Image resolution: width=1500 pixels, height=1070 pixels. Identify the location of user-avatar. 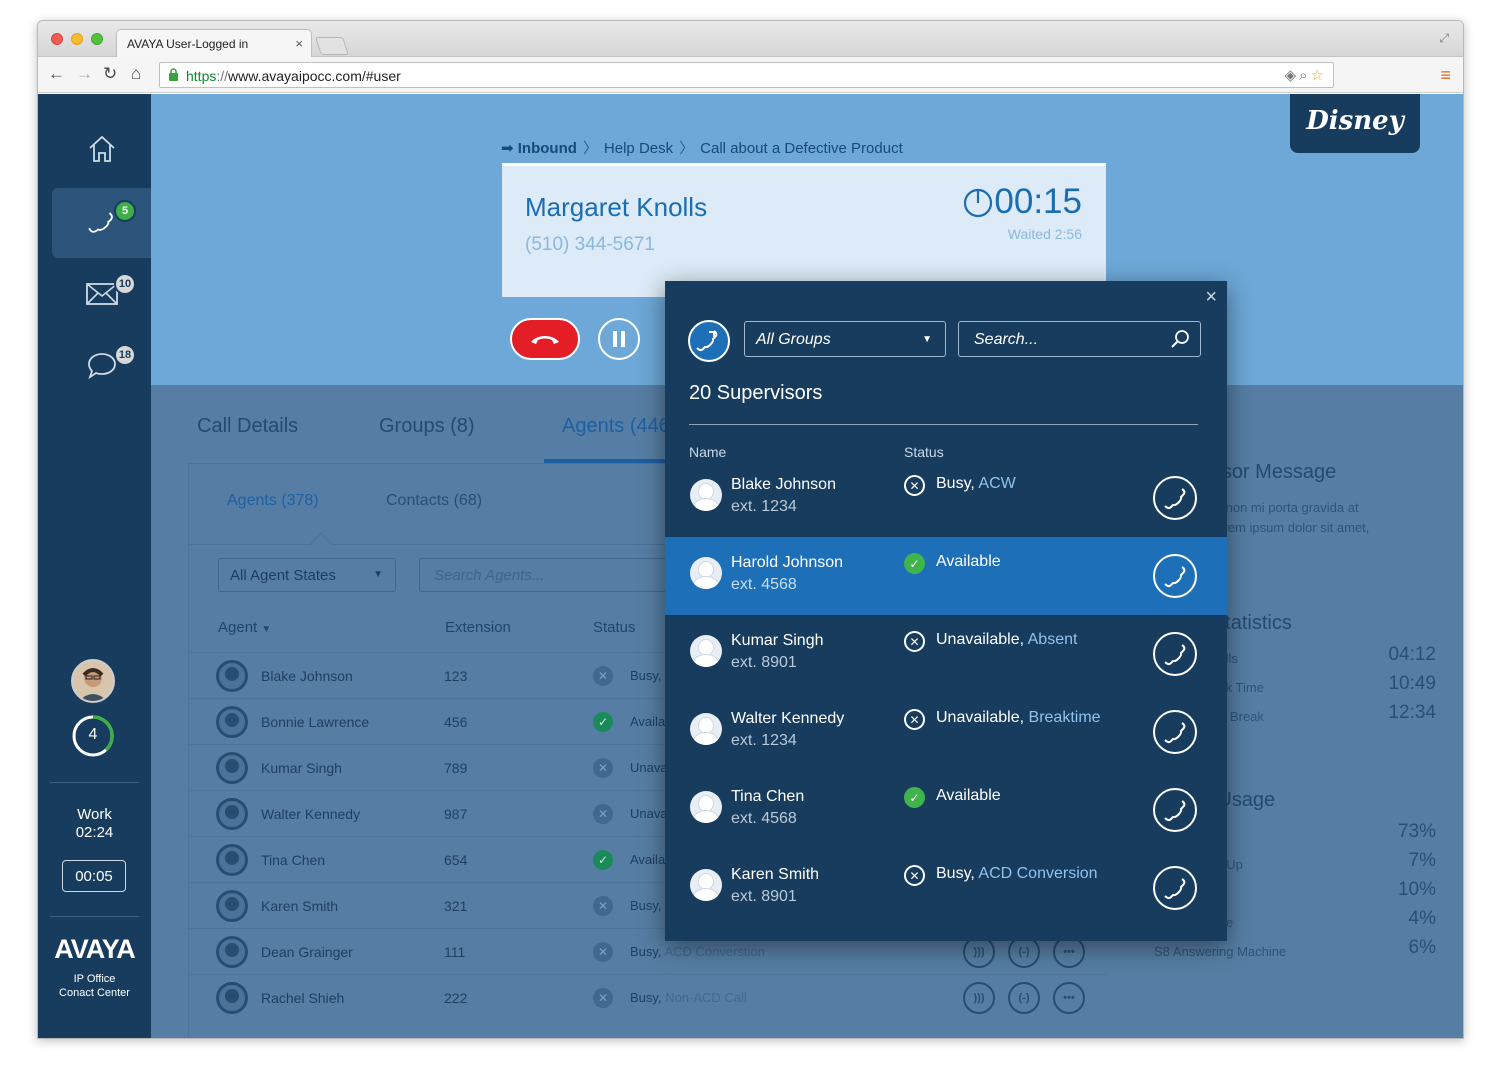
(93, 681).